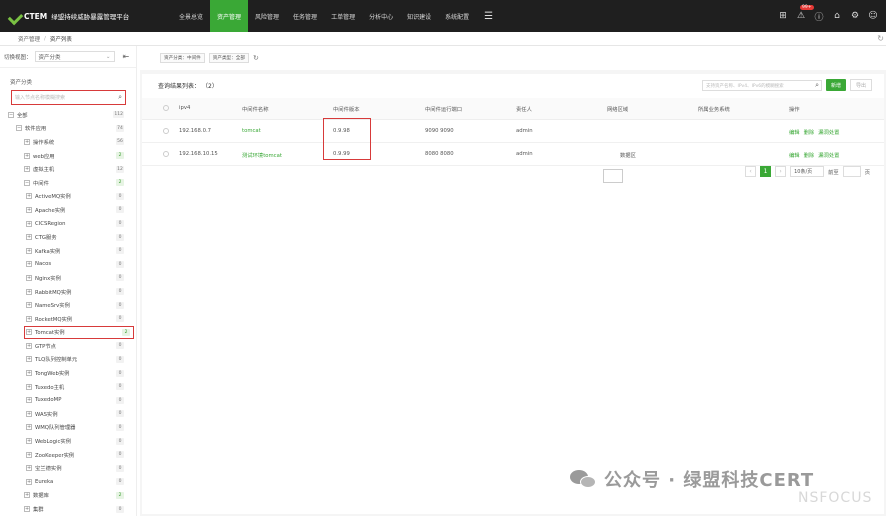 Image resolution: width=886 pixels, height=516 pixels. Describe the element at coordinates (182, 58) in the screenshot. I see `filter-tag-category: 资产分类：中间件` at that location.